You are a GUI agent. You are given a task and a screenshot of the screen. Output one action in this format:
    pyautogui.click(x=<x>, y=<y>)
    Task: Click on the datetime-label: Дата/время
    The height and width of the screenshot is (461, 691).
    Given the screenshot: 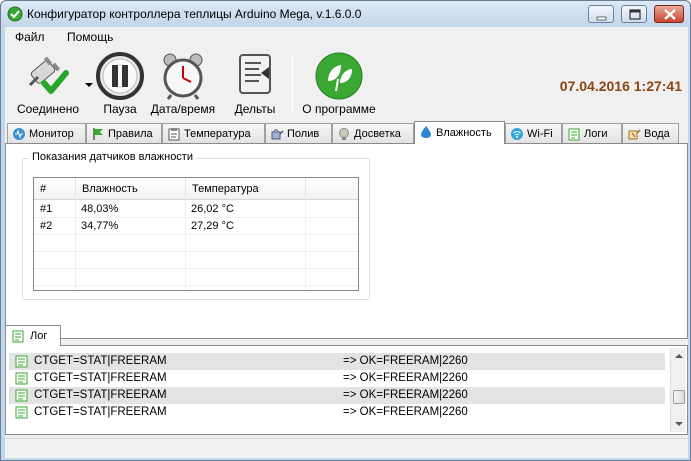 What is the action you would take?
    pyautogui.click(x=183, y=109)
    